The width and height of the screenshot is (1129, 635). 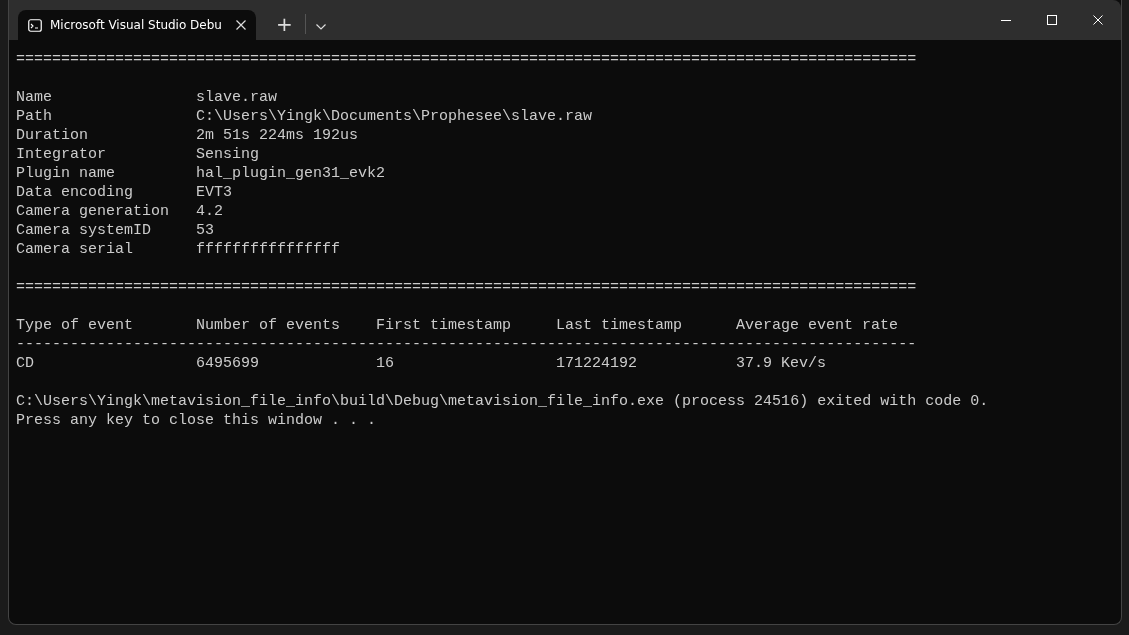 I want to click on info-label: Camera serial, so click(x=75, y=249).